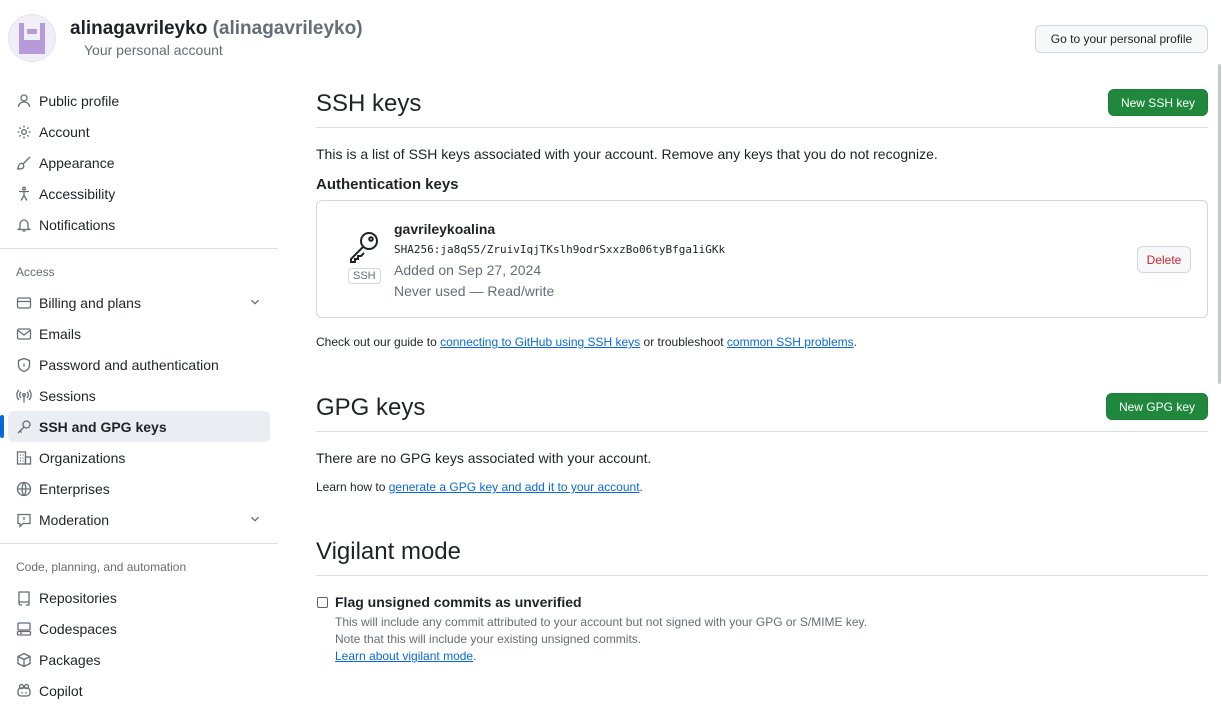  Describe the element at coordinates (475, 656) in the screenshot. I see `vigilant-link-suffix: .` at that location.